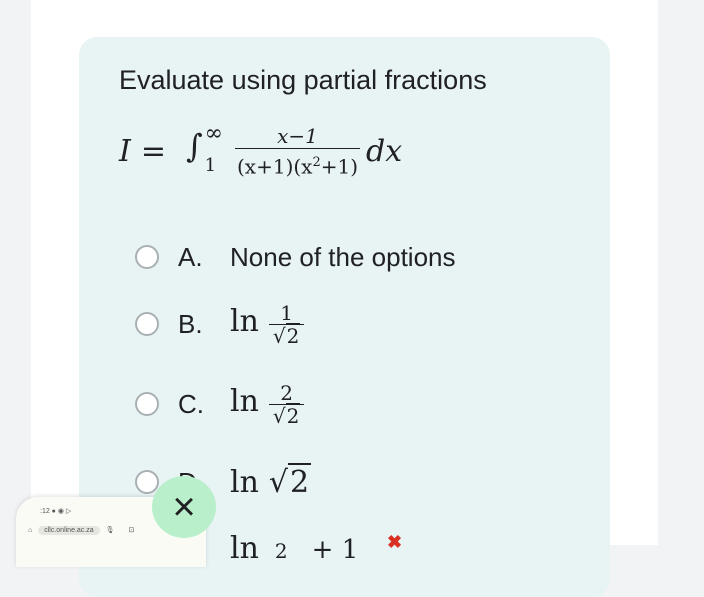  I want to click on integral-symbol-group: ∫ ∞ 1, so click(204, 148).